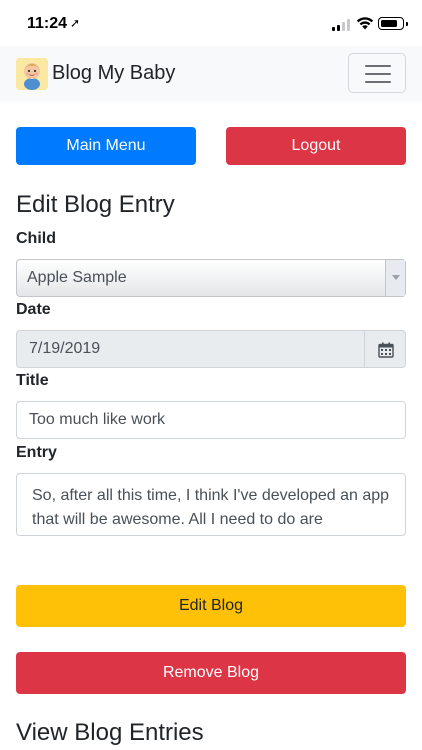 The width and height of the screenshot is (422, 750). Describe the element at coordinates (77, 277) in the screenshot. I see `child-select-value: Apple Sample` at that location.